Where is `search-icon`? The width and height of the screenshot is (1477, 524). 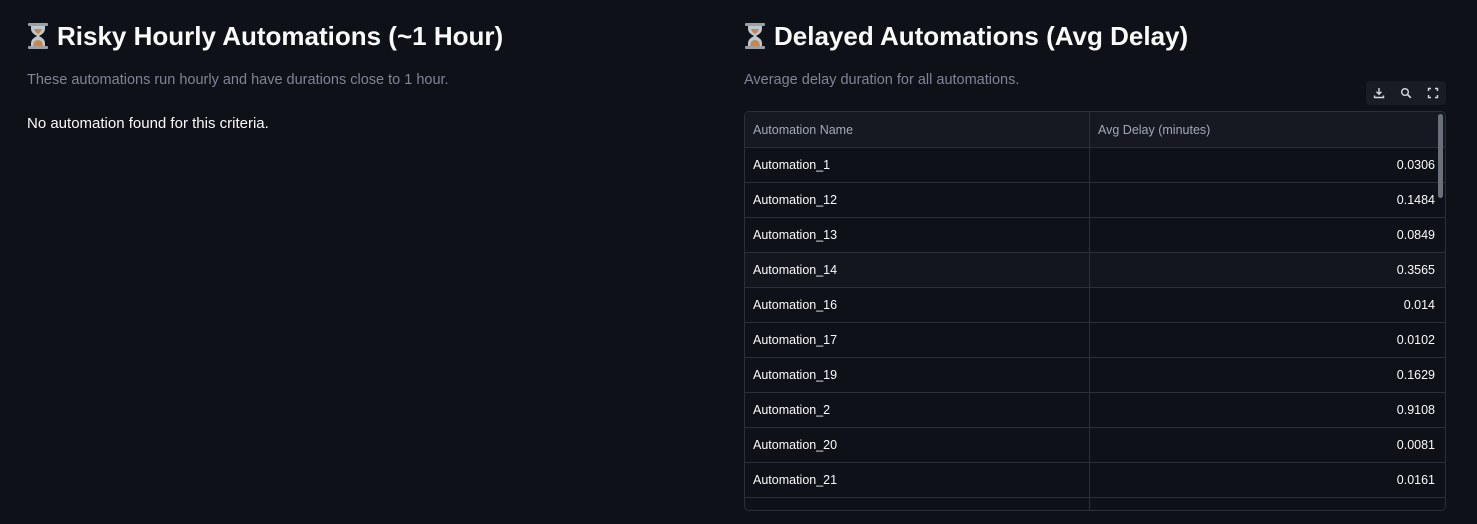
search-icon is located at coordinates (1406, 93).